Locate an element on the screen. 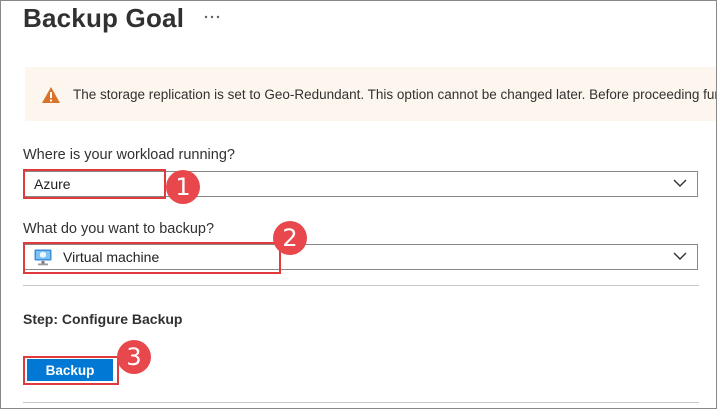  step-badge-1: 1 is located at coordinates (183, 187).